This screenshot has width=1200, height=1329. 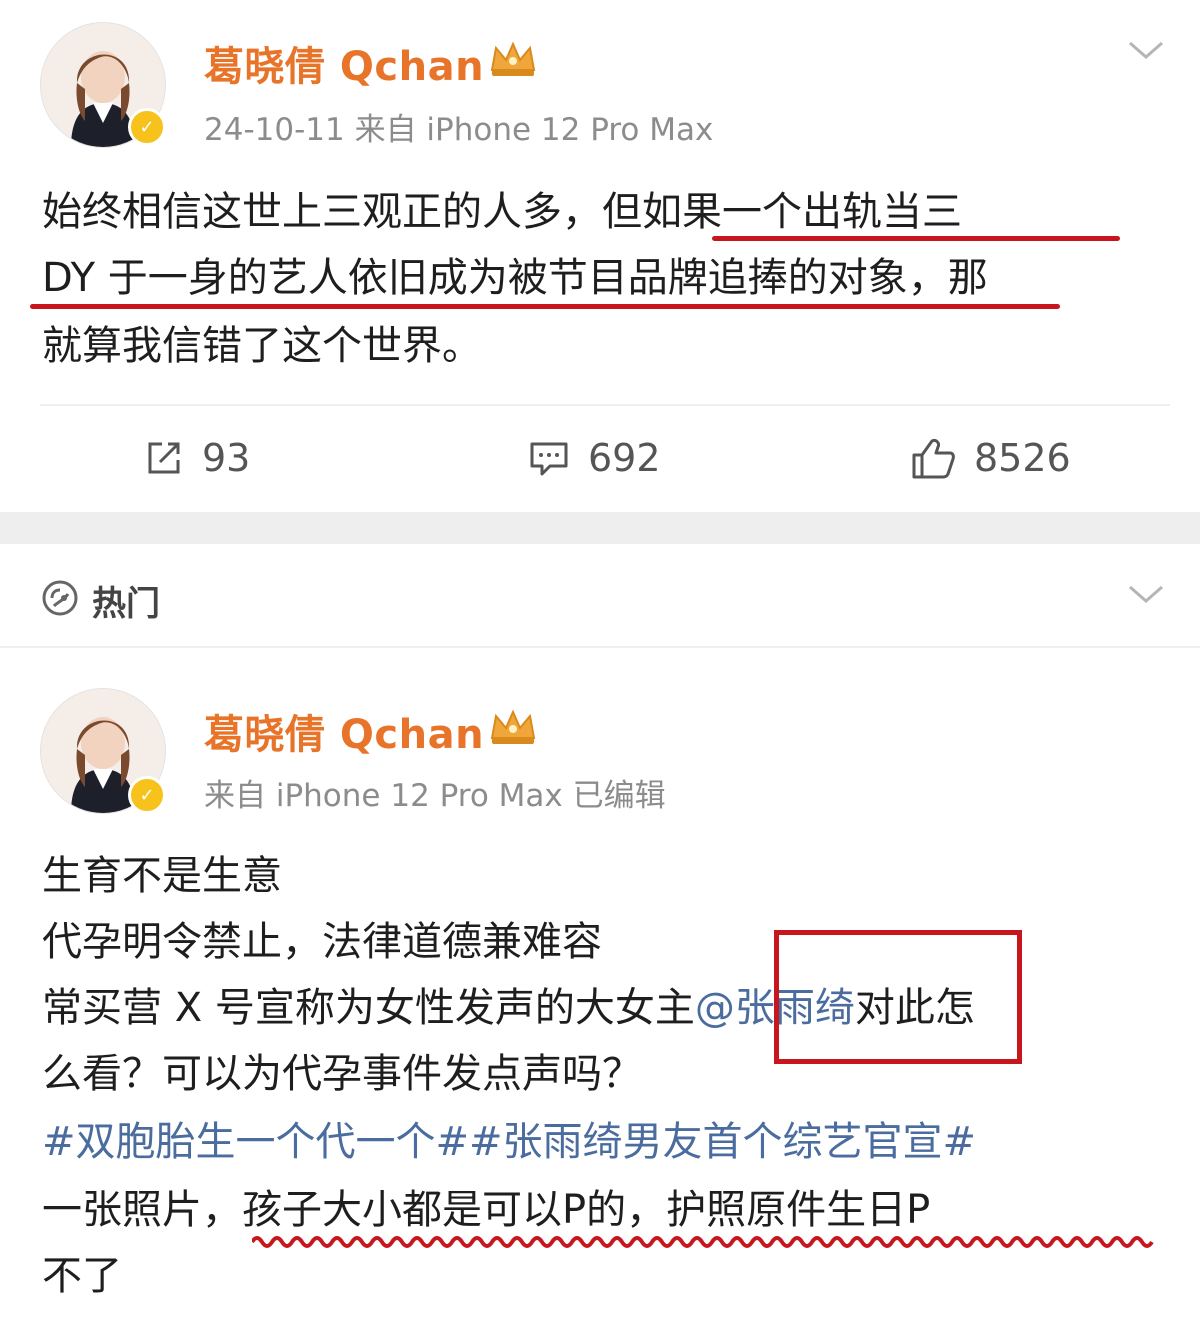 I want to click on post-text-line: 代孕明令禁止，法律道德兼难容, so click(x=322, y=942).